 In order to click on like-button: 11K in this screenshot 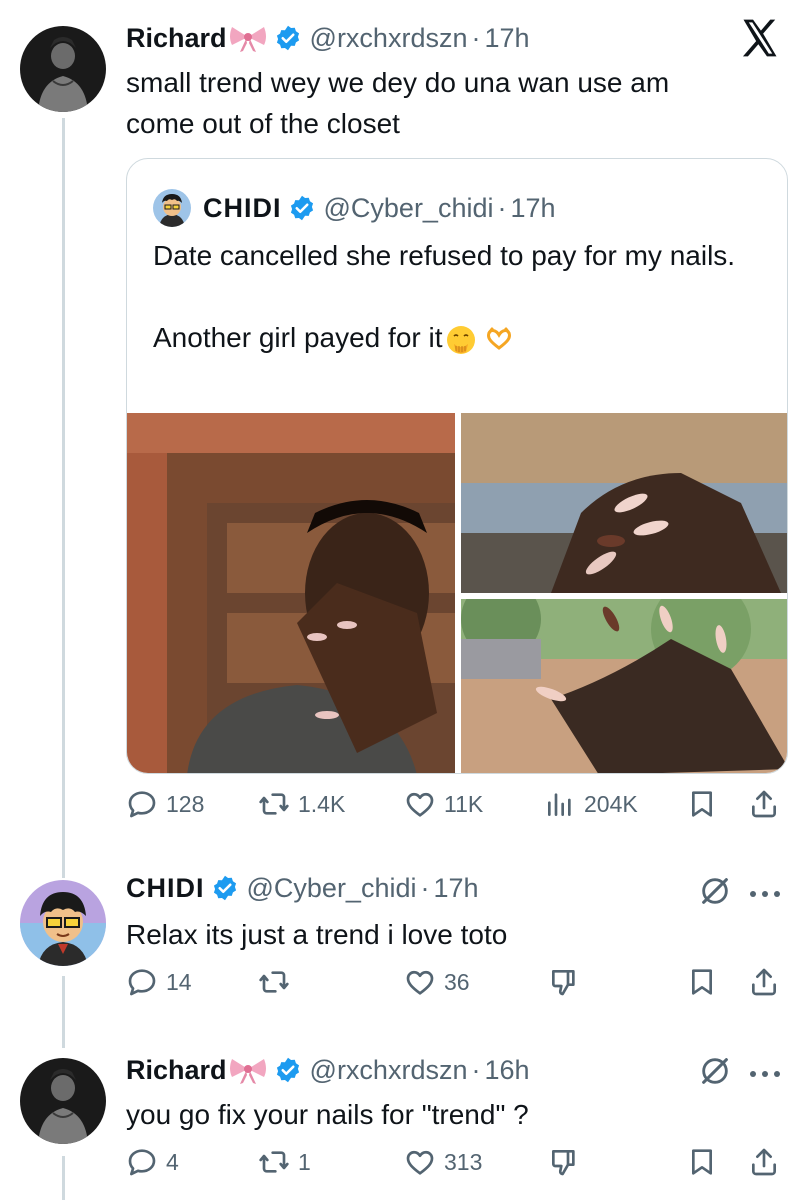, I will do `click(443, 804)`.